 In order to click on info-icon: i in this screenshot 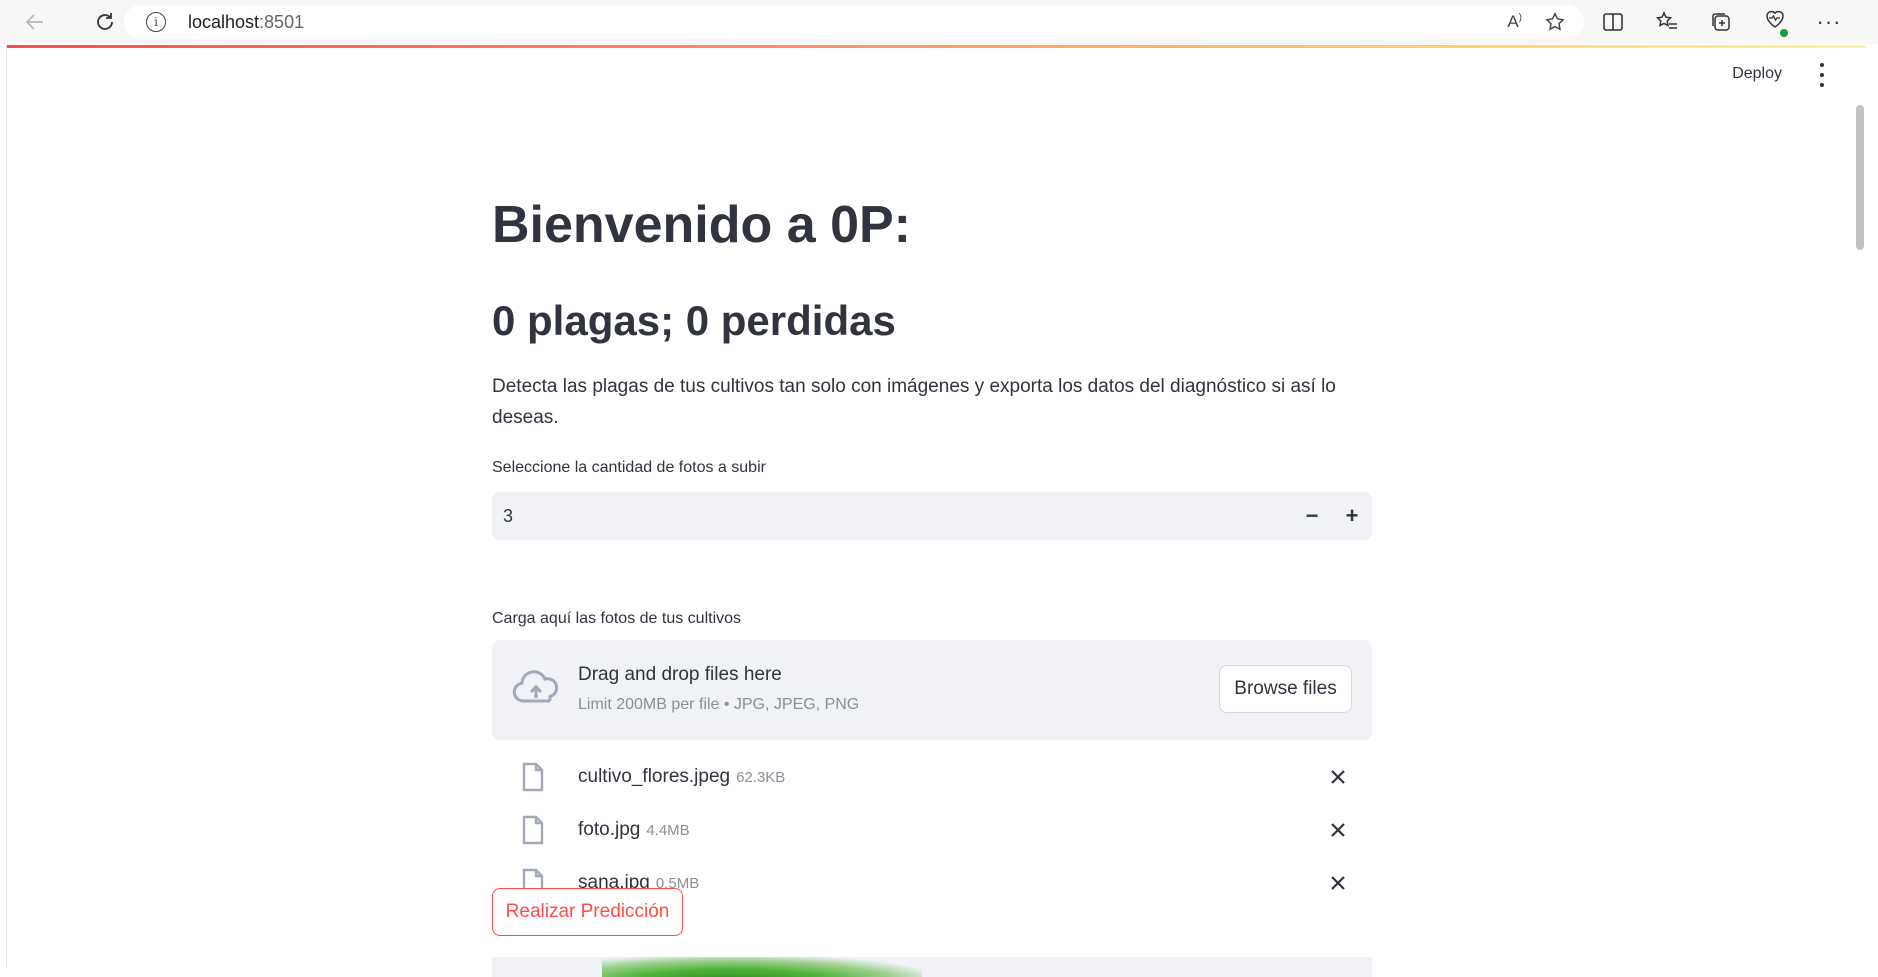, I will do `click(156, 22)`.